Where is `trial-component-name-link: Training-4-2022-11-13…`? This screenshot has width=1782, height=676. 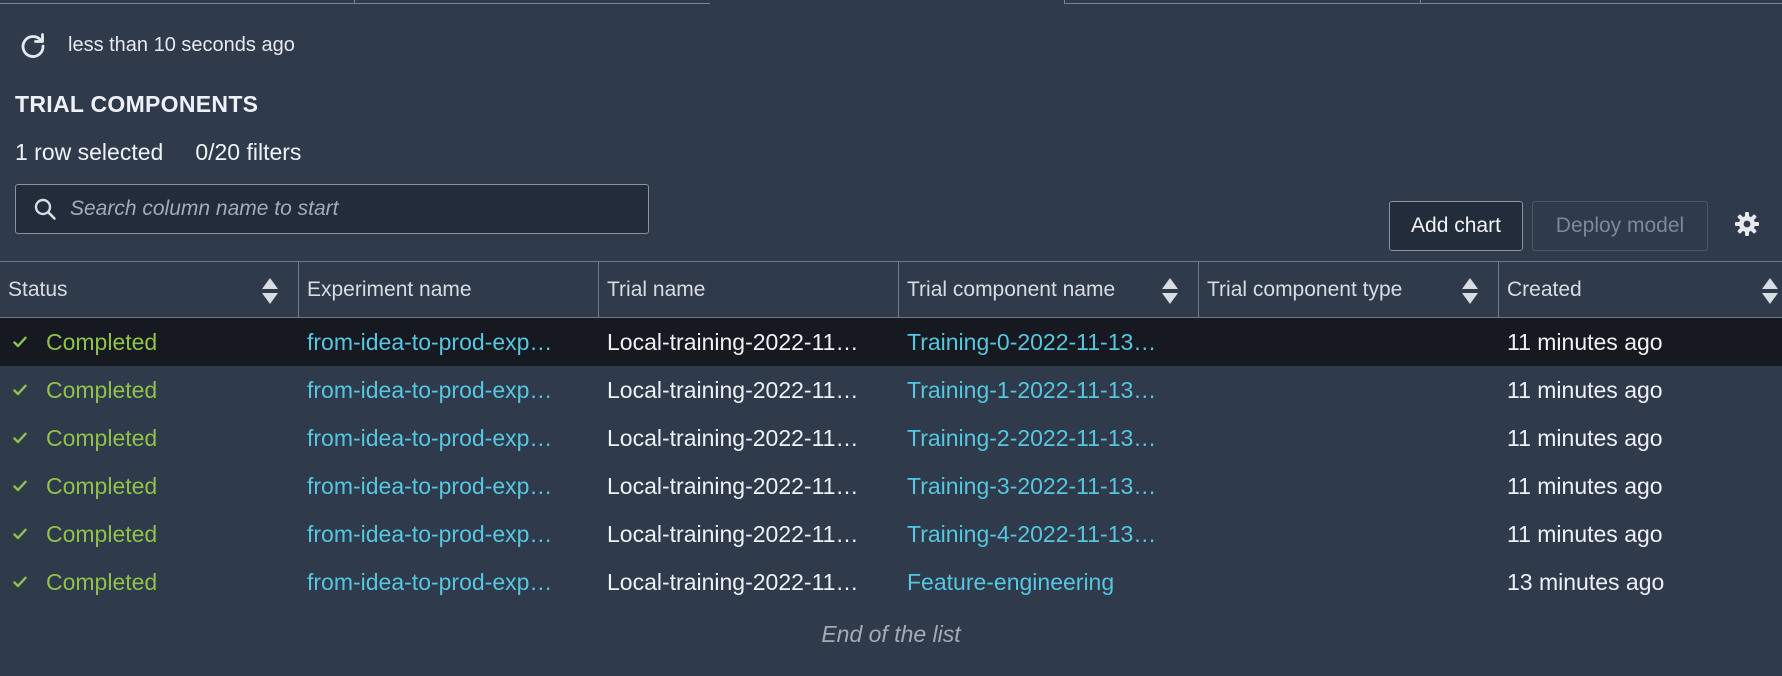 trial-component-name-link: Training-4-2022-11-13… is located at coordinates (1049, 534).